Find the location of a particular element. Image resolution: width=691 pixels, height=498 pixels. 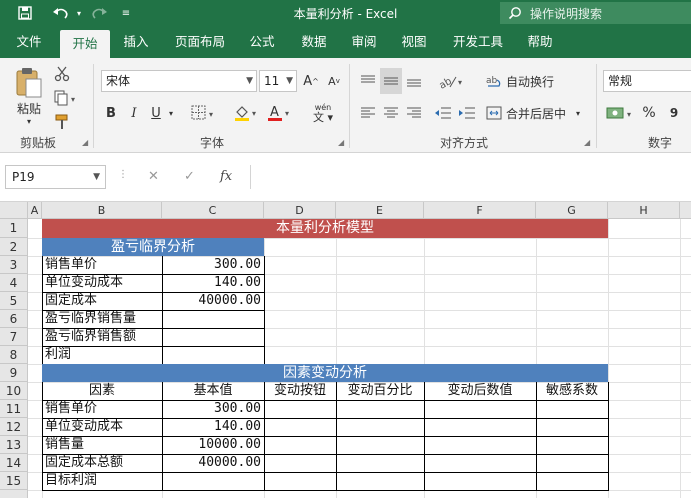

section1-label-cell: 盈亏临界销售额 is located at coordinates (102, 337).